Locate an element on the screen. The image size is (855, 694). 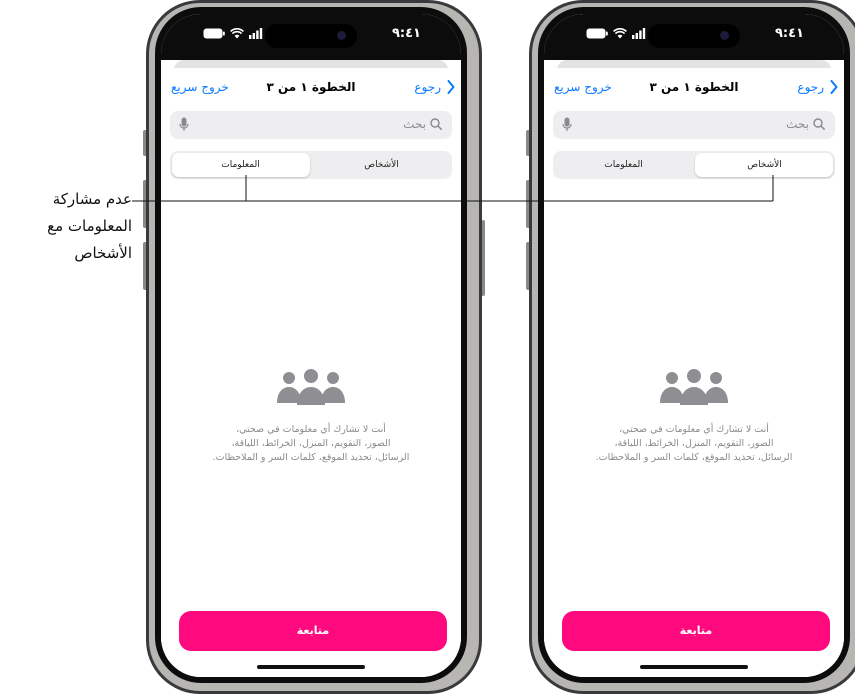
callout-line-3: الأشخاص is located at coordinates (103, 253).